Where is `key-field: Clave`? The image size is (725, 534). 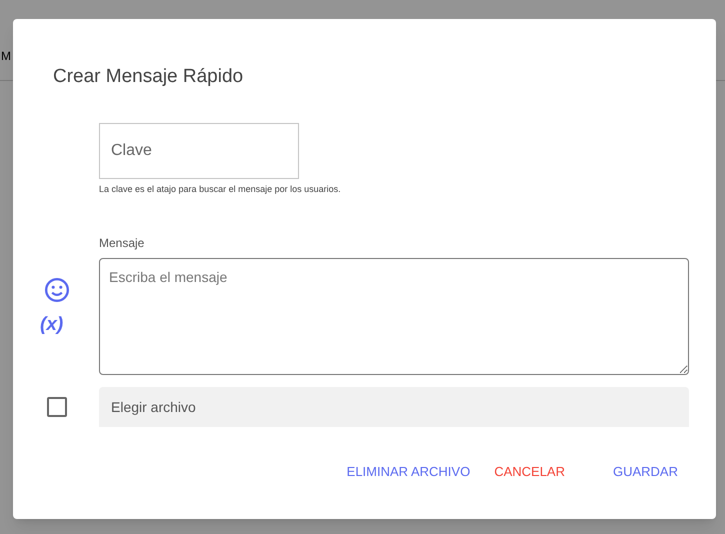
key-field: Clave is located at coordinates (199, 151).